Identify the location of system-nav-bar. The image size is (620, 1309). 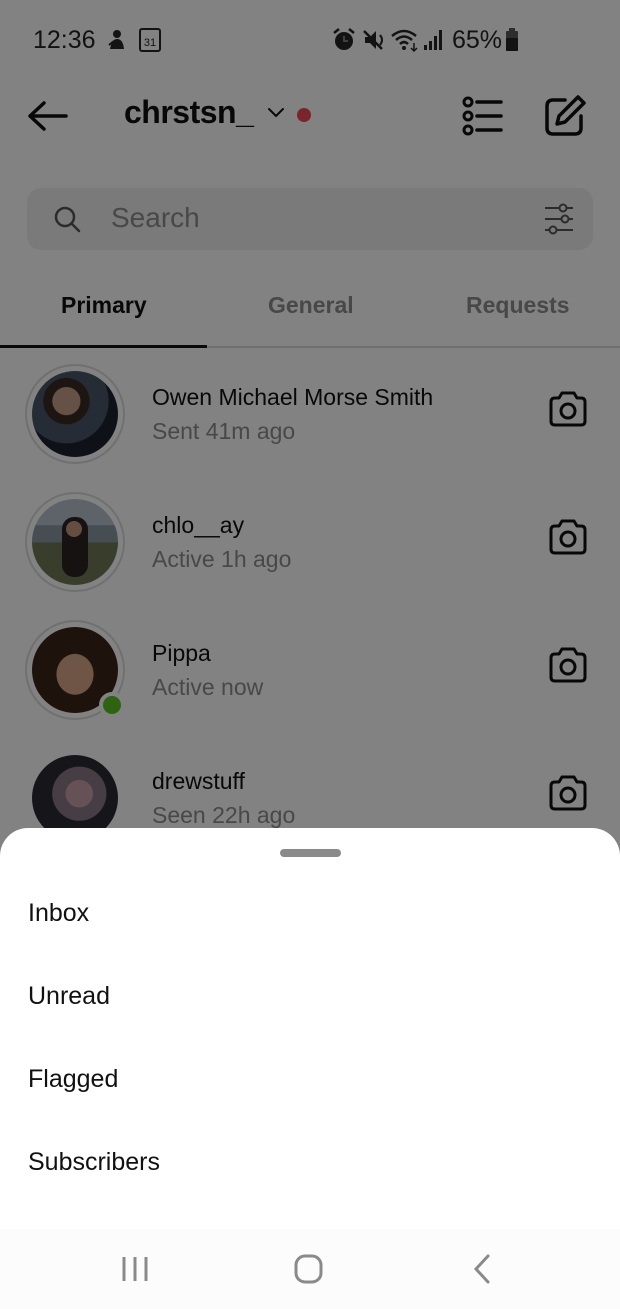
(310, 1269).